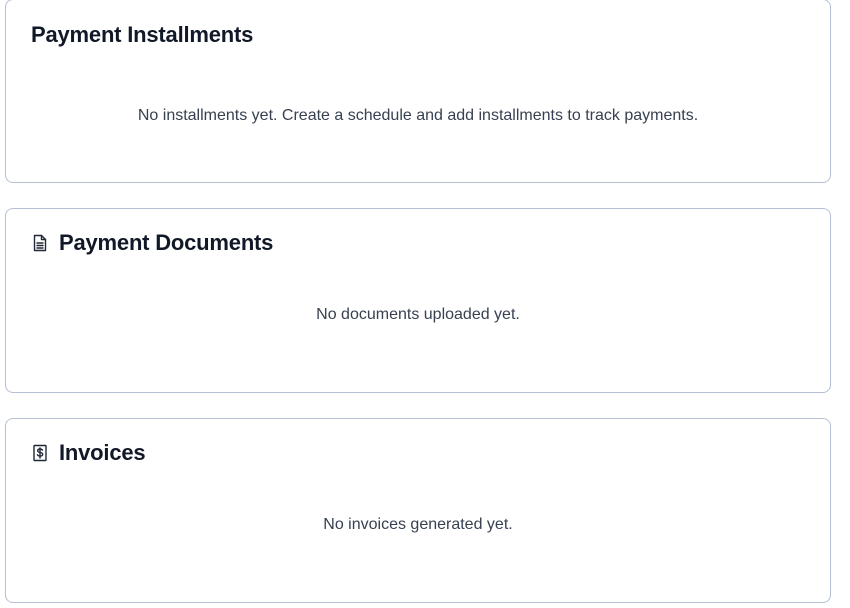 The width and height of the screenshot is (850, 608). What do you see at coordinates (166, 242) in the screenshot?
I see `payment-documents-title: Payment Documents` at bounding box center [166, 242].